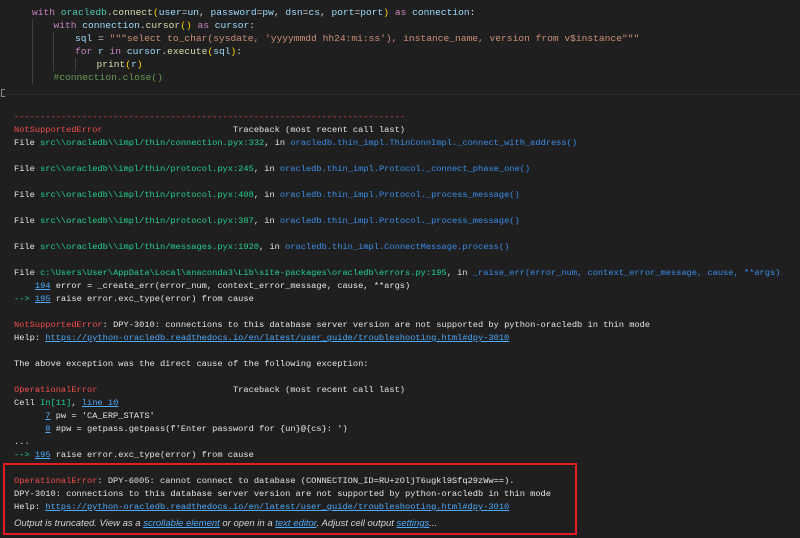 The image size is (800, 538). I want to click on highlight-box, so click(290, 499).